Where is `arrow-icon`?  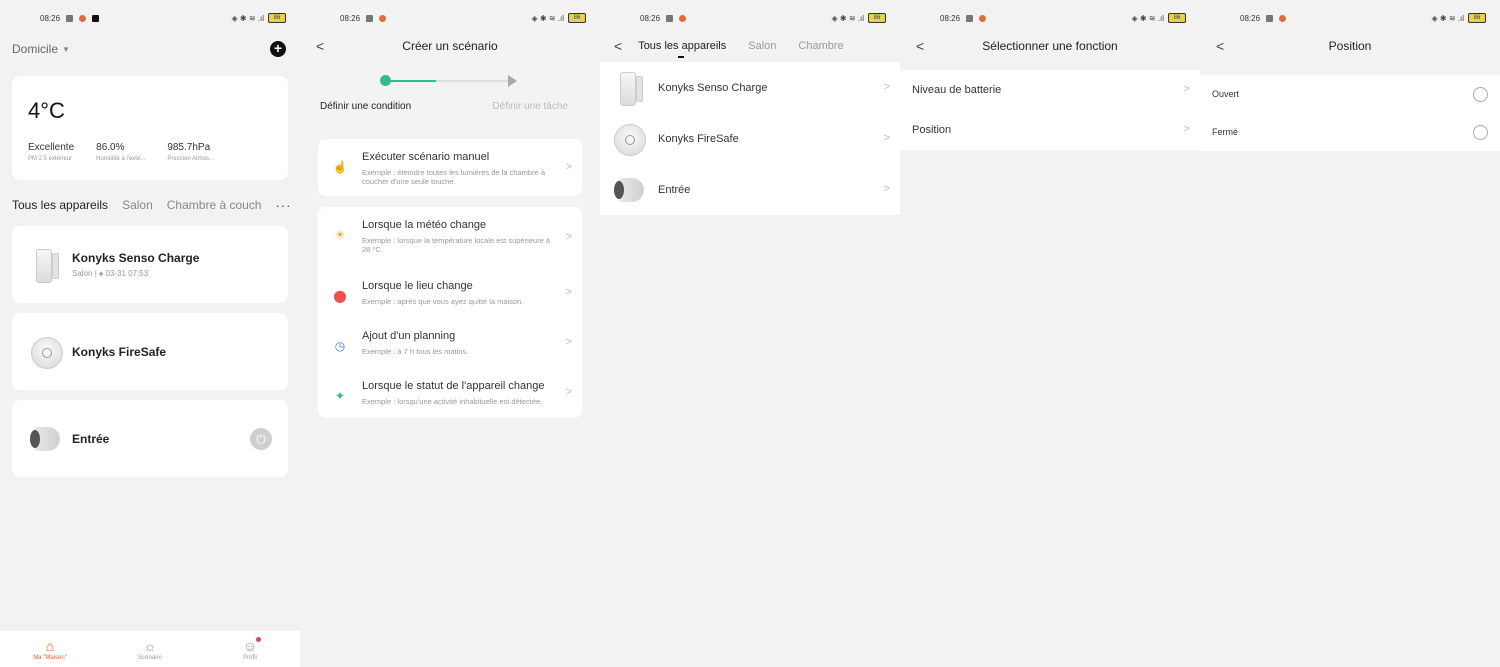
arrow-icon is located at coordinates (512, 81).